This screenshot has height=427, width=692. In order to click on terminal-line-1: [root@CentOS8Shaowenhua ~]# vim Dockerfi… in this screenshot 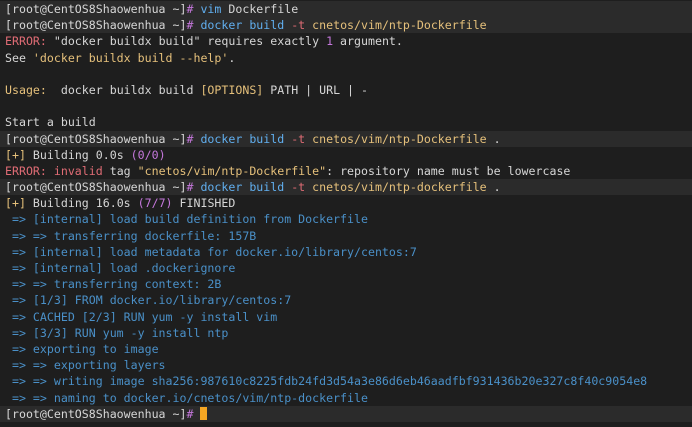, I will do `click(346, 9)`.